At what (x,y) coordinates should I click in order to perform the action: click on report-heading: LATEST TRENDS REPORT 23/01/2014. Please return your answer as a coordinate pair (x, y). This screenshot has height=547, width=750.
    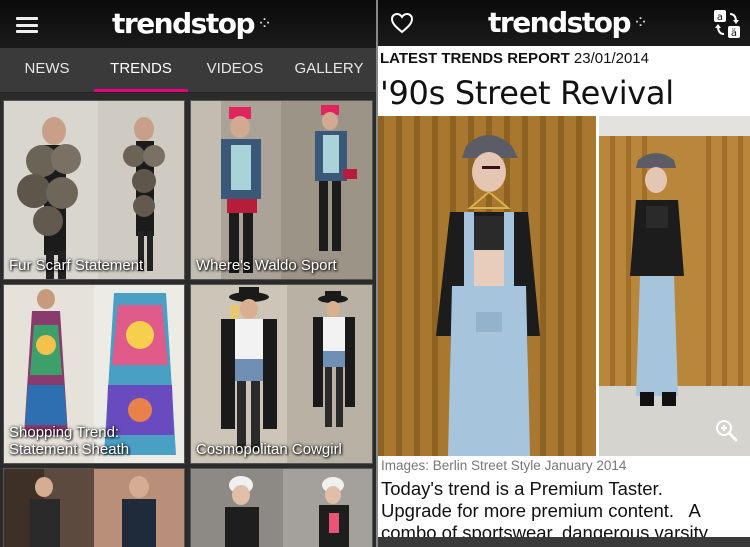
    Looking at the image, I should click on (514, 58).